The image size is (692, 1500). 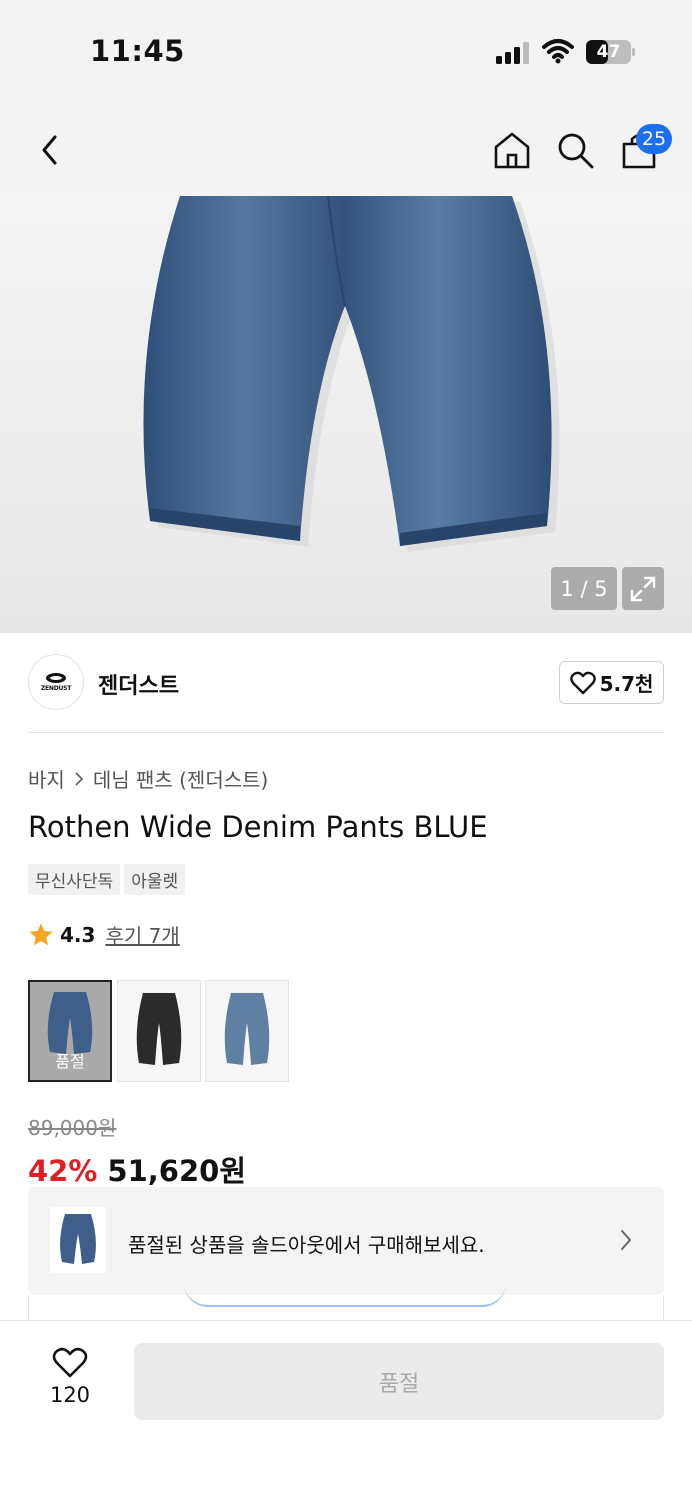 I want to click on search-icon, so click(x=576, y=151).